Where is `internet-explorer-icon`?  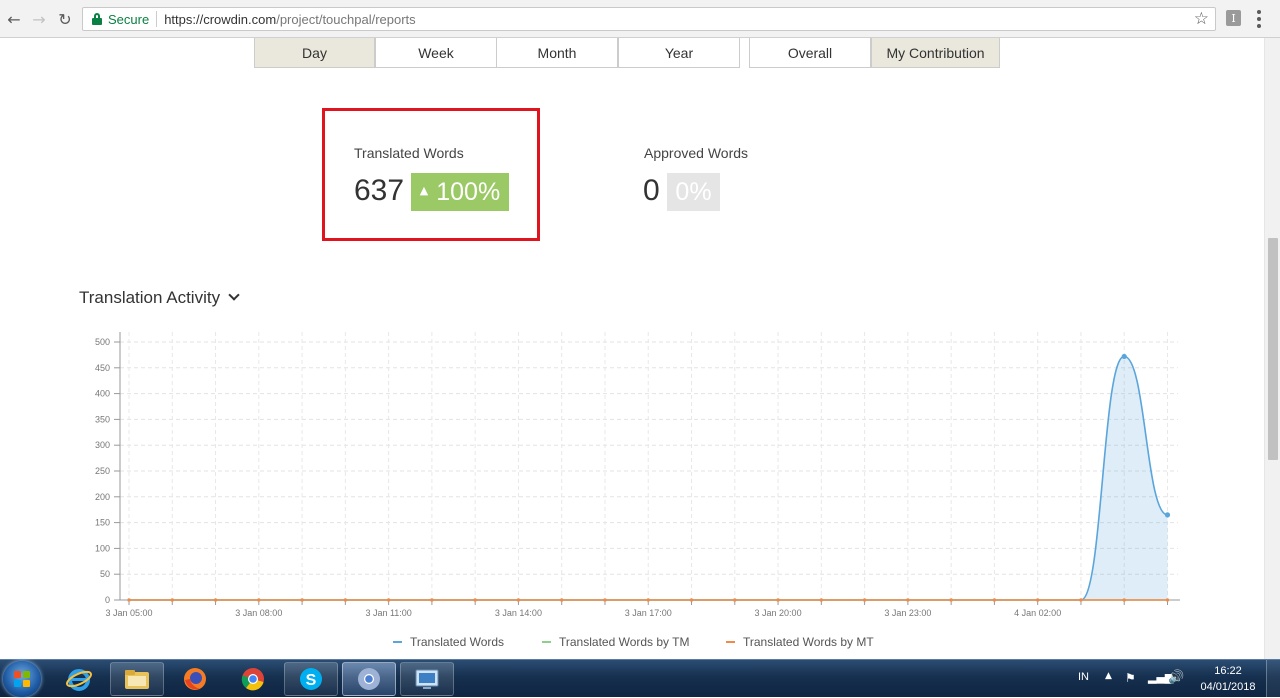
internet-explorer-icon is located at coordinates (79, 680).